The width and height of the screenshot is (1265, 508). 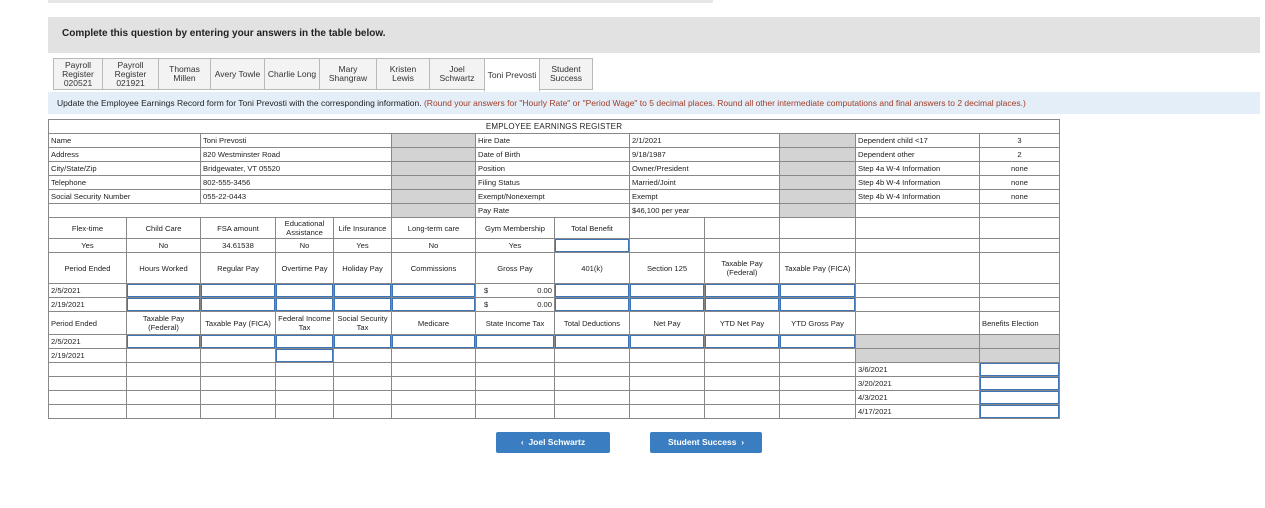 I want to click on total-deductions-input, so click(x=592, y=341).